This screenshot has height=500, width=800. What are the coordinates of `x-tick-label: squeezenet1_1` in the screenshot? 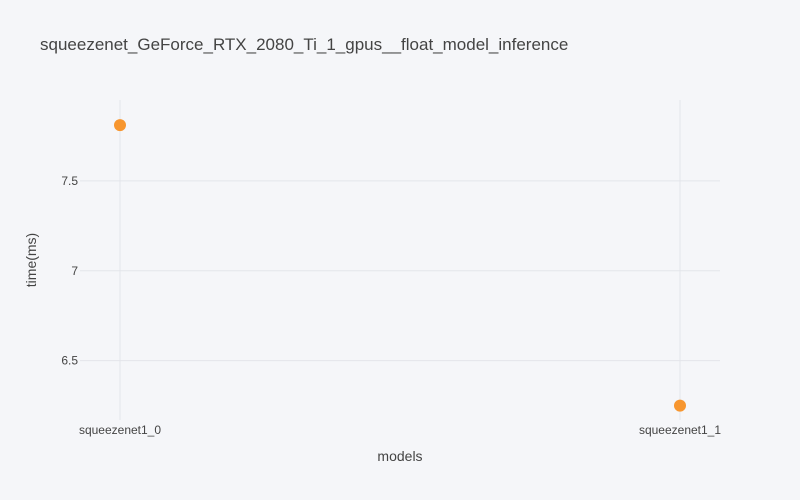 It's located at (680, 430).